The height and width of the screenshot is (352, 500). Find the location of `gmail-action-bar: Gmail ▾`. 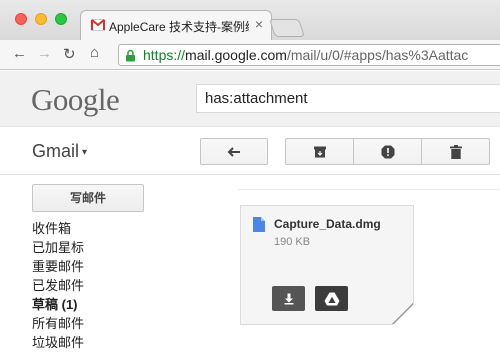

gmail-action-bar: Gmail ▾ is located at coordinates (250, 151).